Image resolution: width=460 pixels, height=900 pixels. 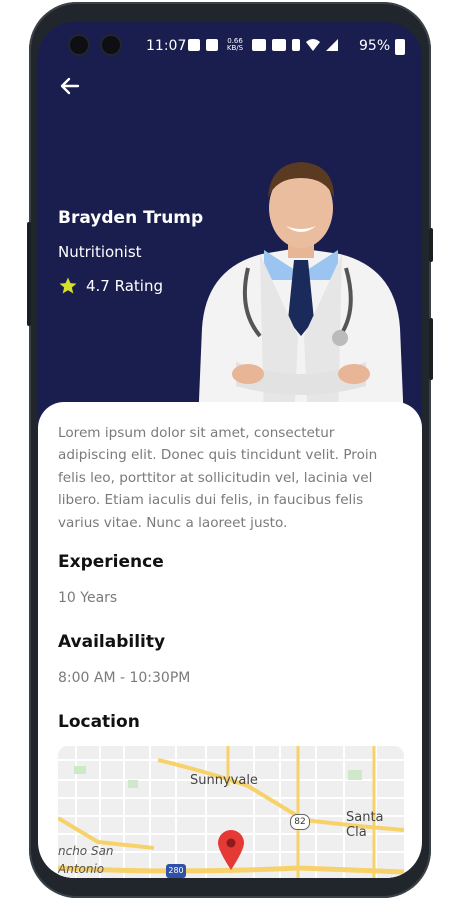 I want to click on map-label-rancho-san: ncho San, so click(x=86, y=851).